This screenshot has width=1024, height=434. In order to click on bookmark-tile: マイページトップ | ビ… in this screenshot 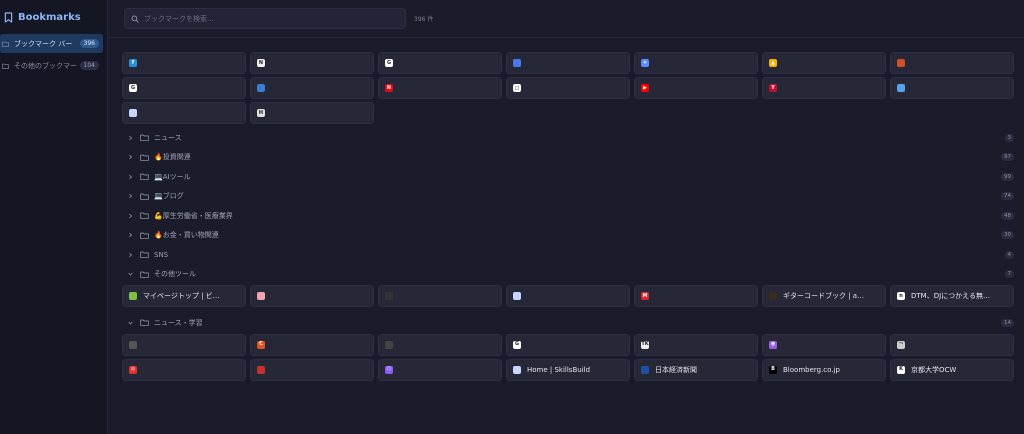, I will do `click(184, 296)`.